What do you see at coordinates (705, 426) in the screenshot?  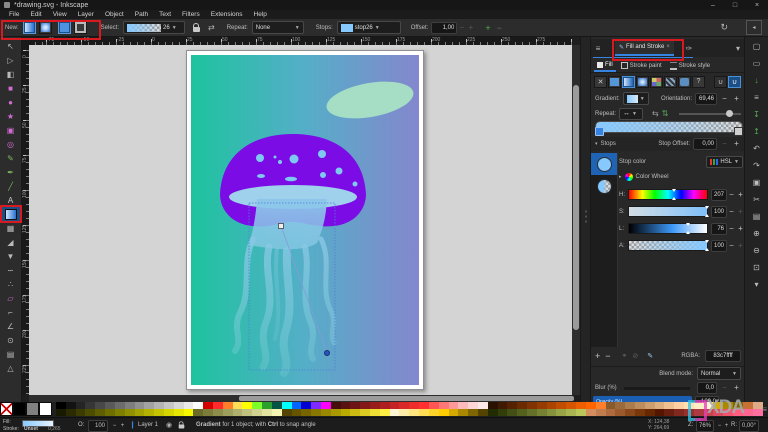 I see `zoom-input: 76%` at bounding box center [705, 426].